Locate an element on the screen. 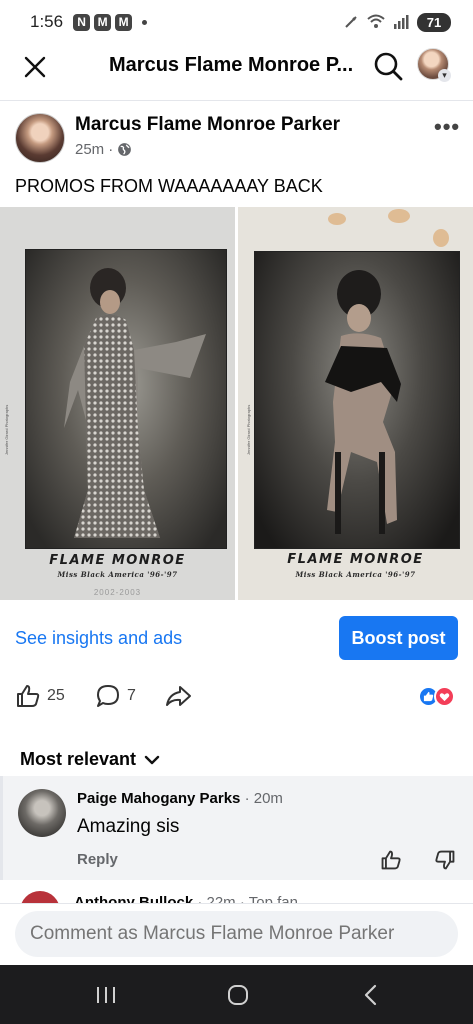  comment-meta: · 22m · Top fan is located at coordinates (245, 898).